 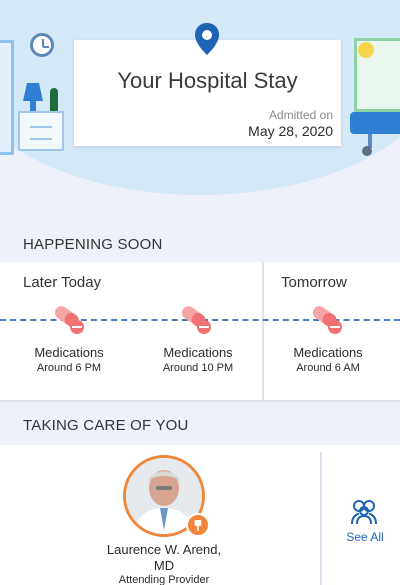 What do you see at coordinates (62, 282) in the screenshot?
I see `column-later-today: Later Today` at bounding box center [62, 282].